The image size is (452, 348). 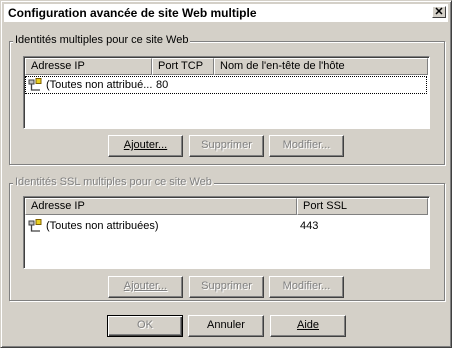 What do you see at coordinates (102, 226) in the screenshot?
I see `ssl-ip-cell: (Toutes non attribuées)` at bounding box center [102, 226].